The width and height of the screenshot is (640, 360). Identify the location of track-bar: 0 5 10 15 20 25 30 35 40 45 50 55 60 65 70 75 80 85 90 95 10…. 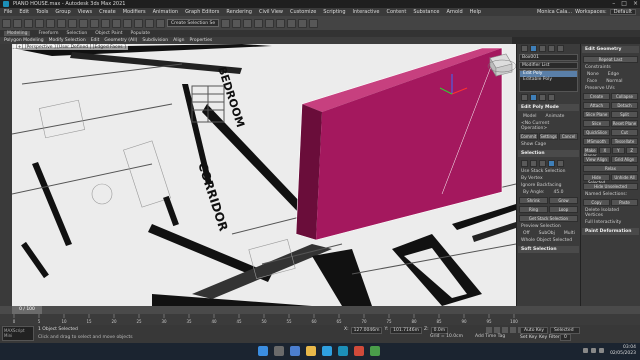
(320, 319).